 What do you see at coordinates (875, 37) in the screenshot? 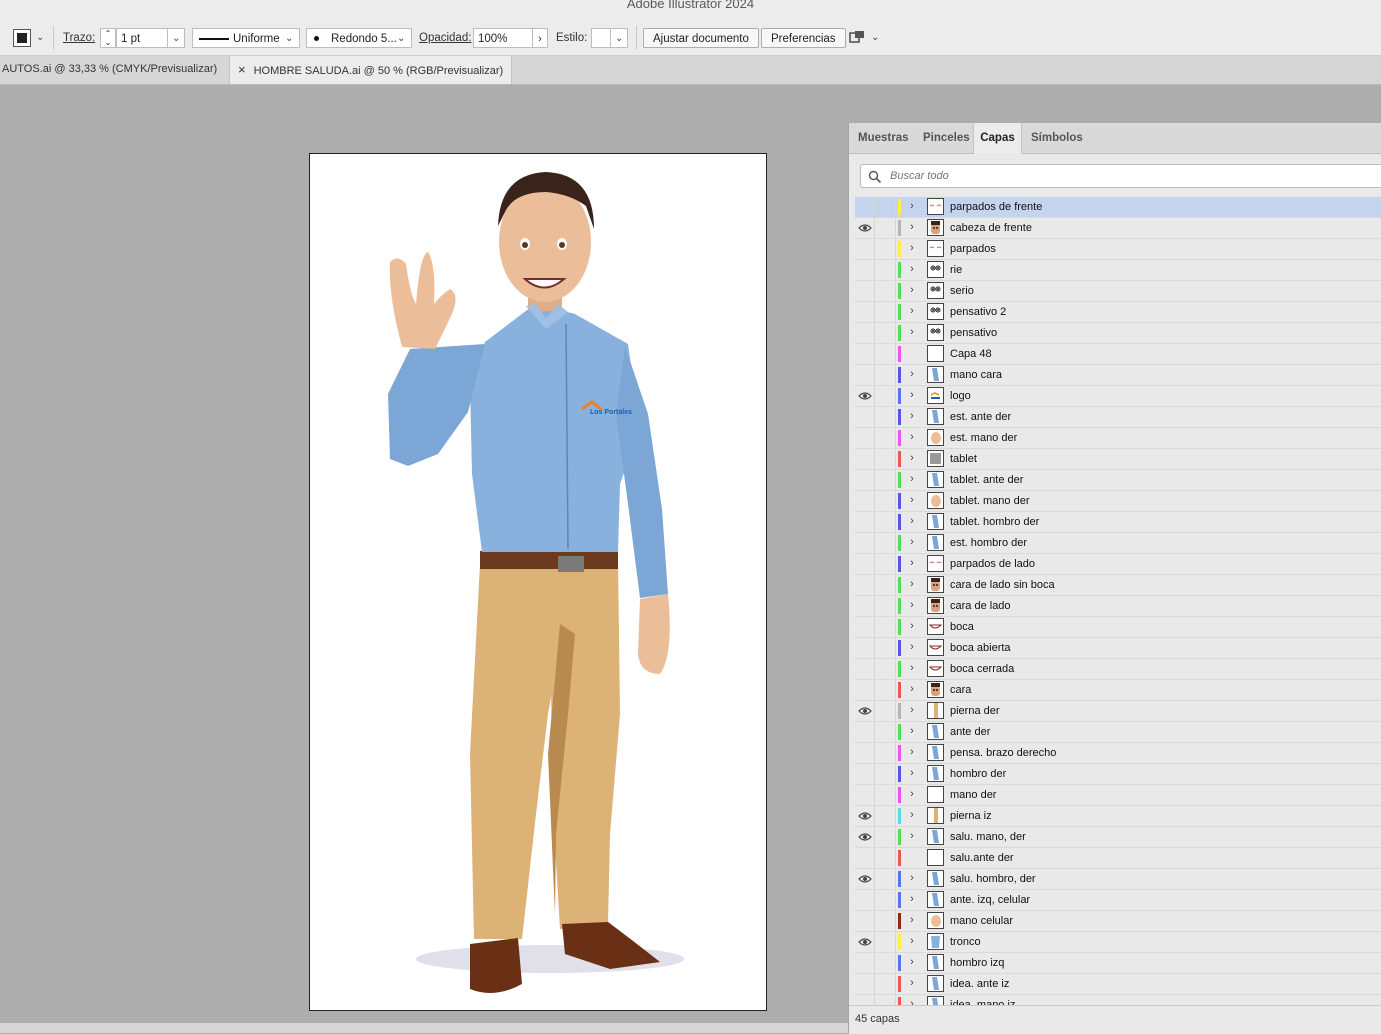
I see `chevron-down-icon: ⌄` at bounding box center [875, 37].